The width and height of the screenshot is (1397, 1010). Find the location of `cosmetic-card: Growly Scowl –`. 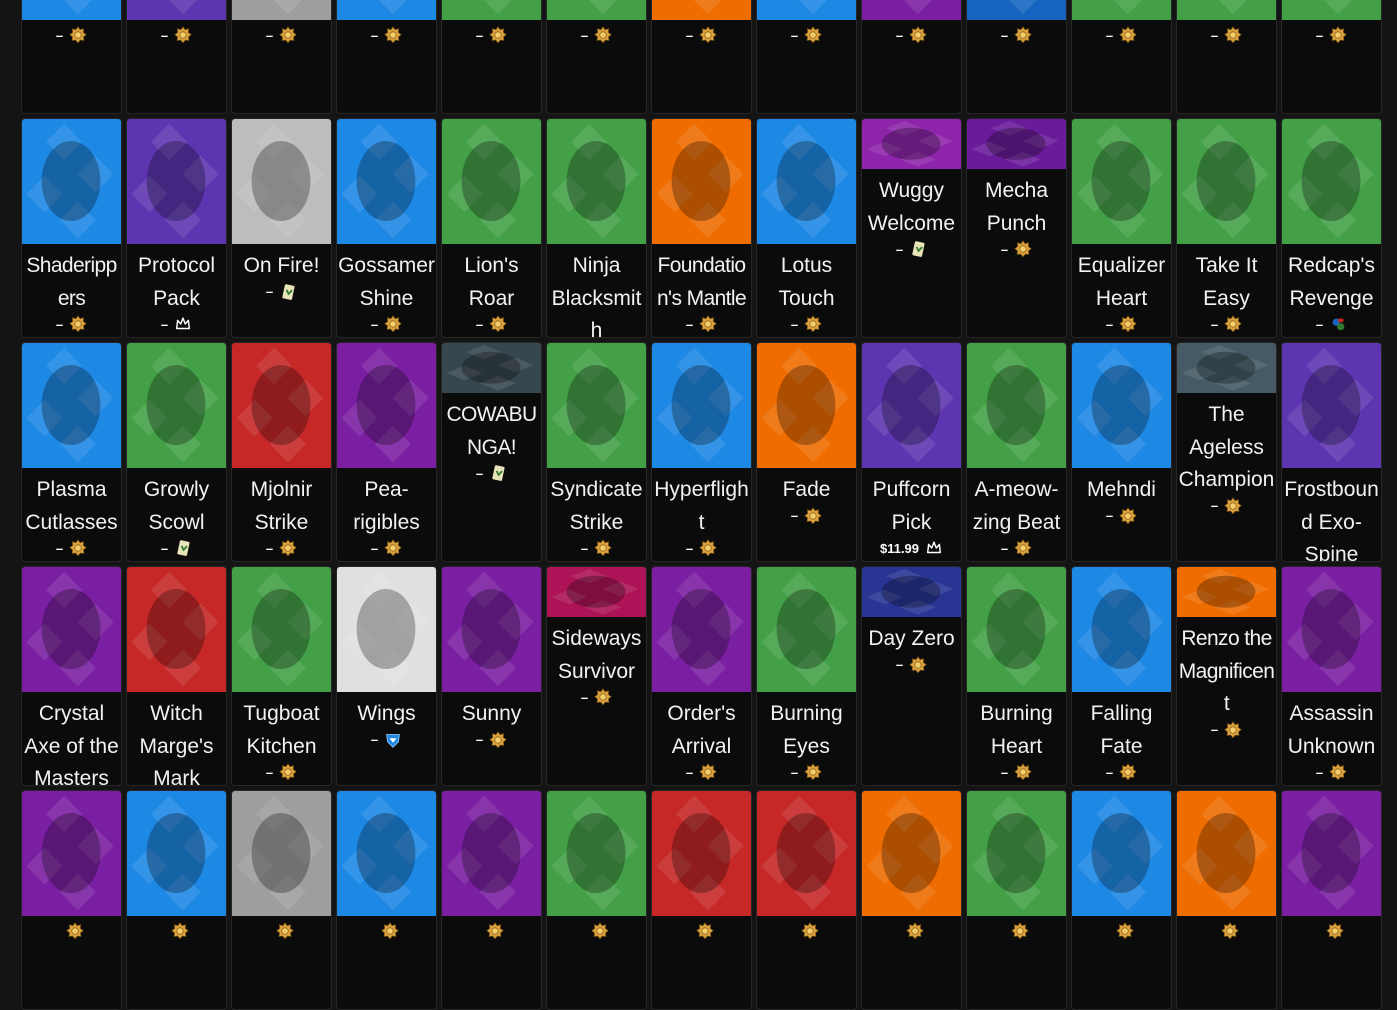

cosmetic-card: Growly Scowl – is located at coordinates (176, 452).